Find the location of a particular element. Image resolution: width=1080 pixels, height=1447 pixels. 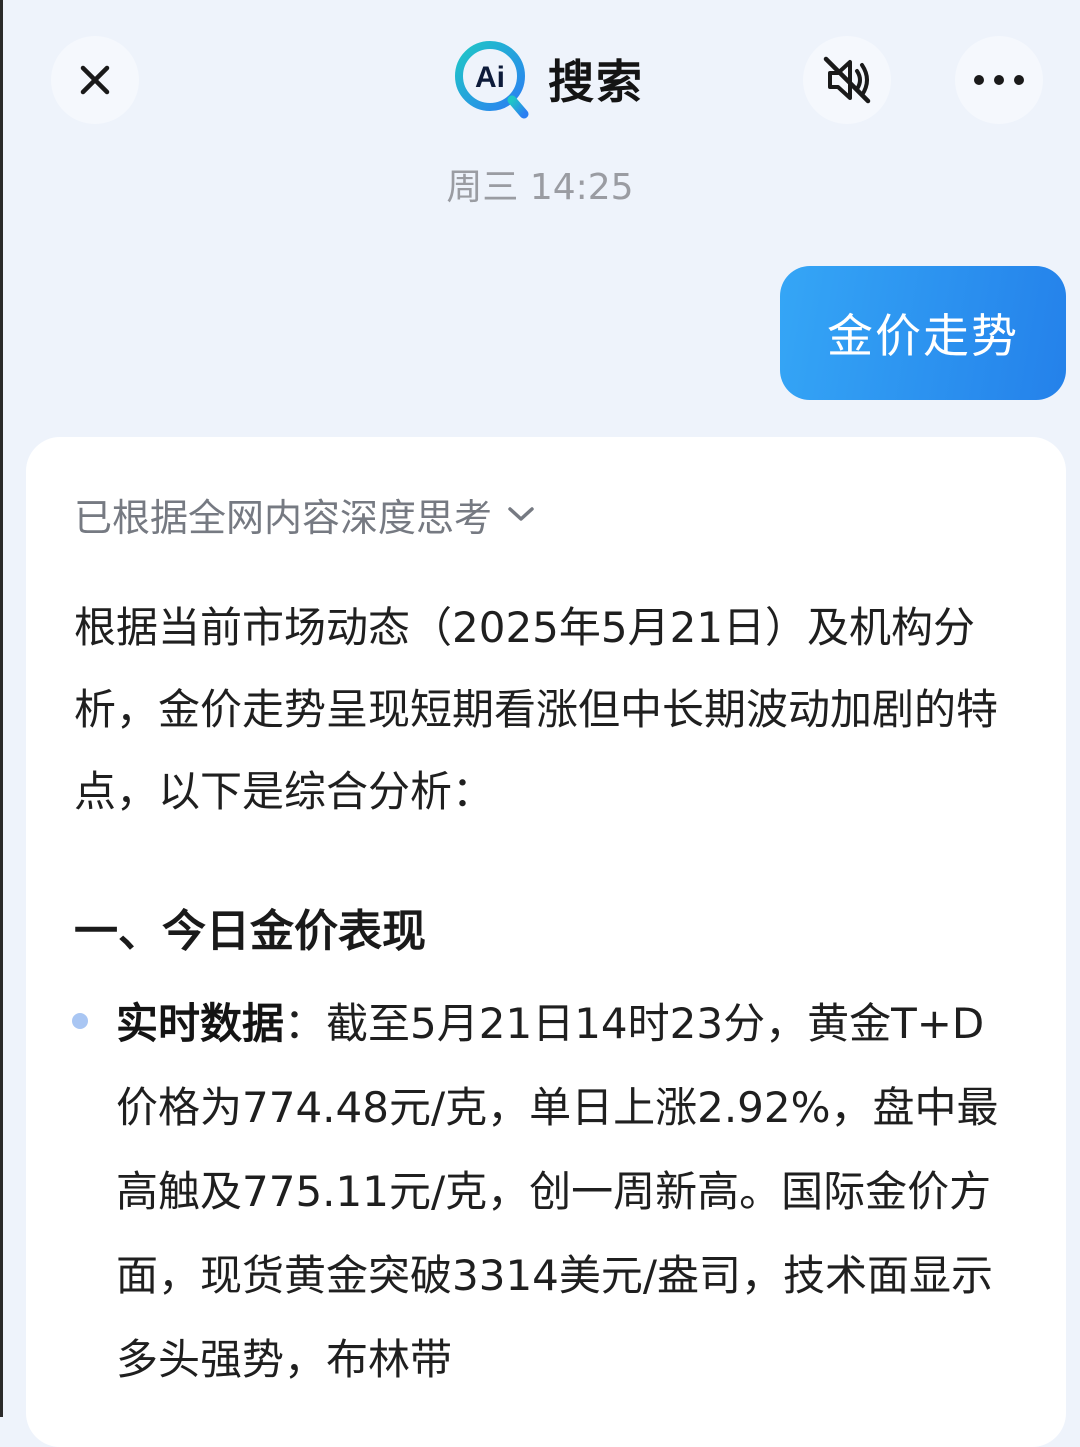

ai-logo-icon: Ai is located at coordinates (493, 79).